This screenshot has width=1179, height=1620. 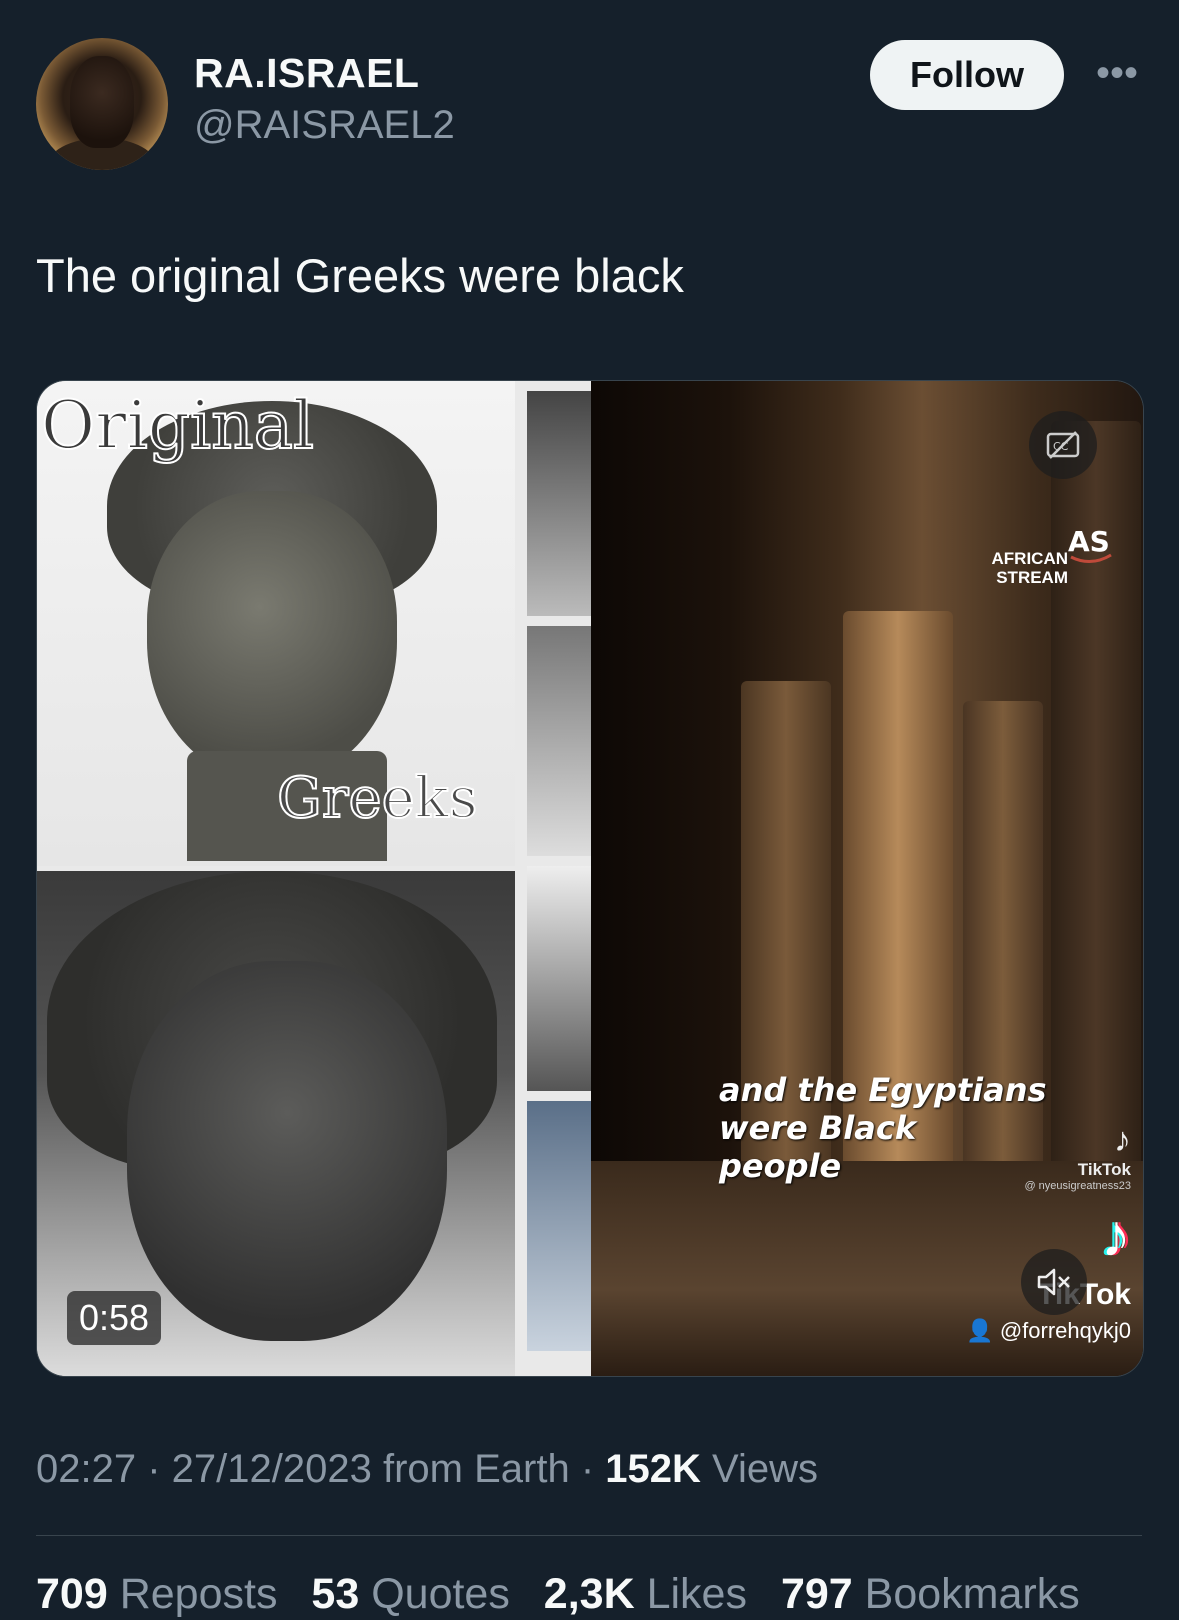 I want to click on overlay-text-original: Original, so click(x=177, y=425).